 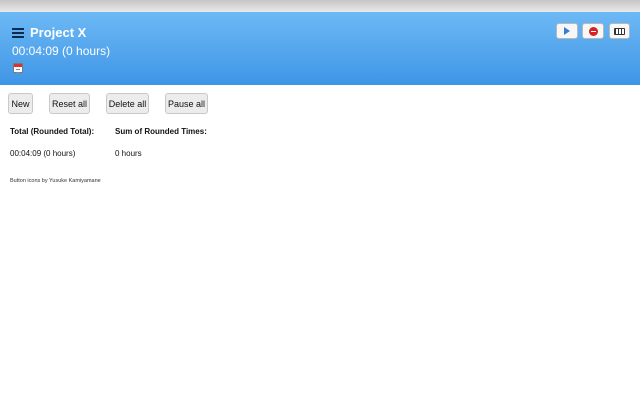 I want to click on play-button, so click(x=567, y=31).